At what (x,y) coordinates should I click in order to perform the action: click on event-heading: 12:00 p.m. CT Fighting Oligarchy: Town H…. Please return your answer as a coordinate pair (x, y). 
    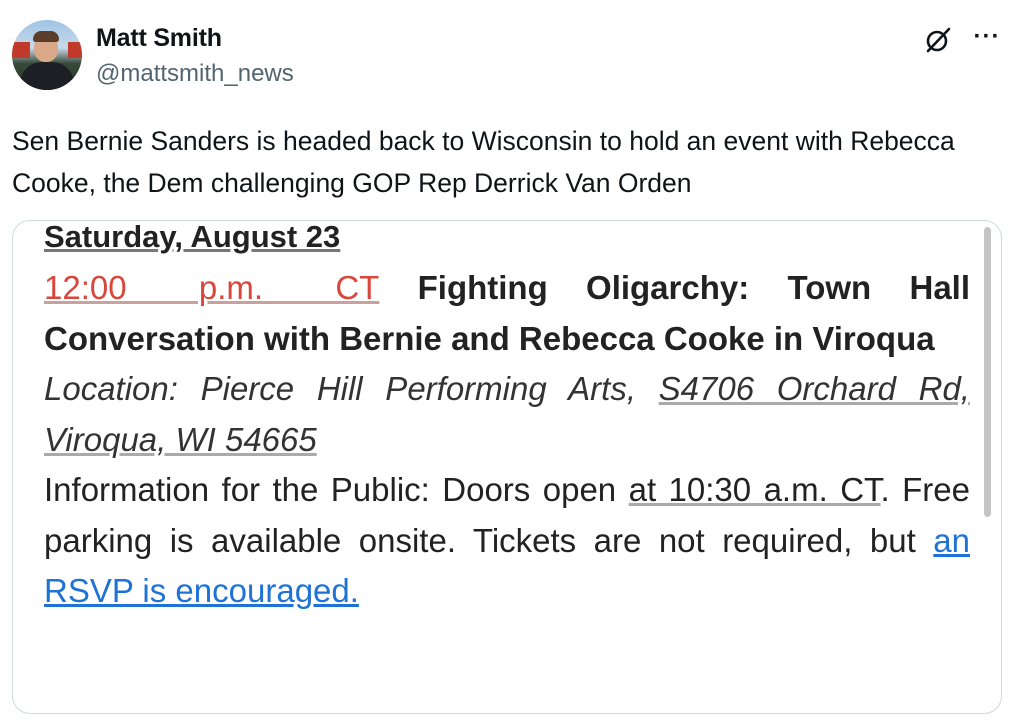
    Looking at the image, I should click on (507, 313).